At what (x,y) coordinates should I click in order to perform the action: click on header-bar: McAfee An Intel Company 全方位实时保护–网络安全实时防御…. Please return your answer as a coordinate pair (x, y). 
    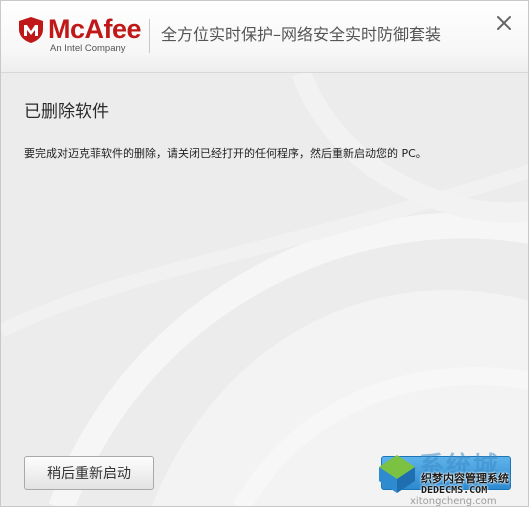
    Looking at the image, I should click on (264, 37).